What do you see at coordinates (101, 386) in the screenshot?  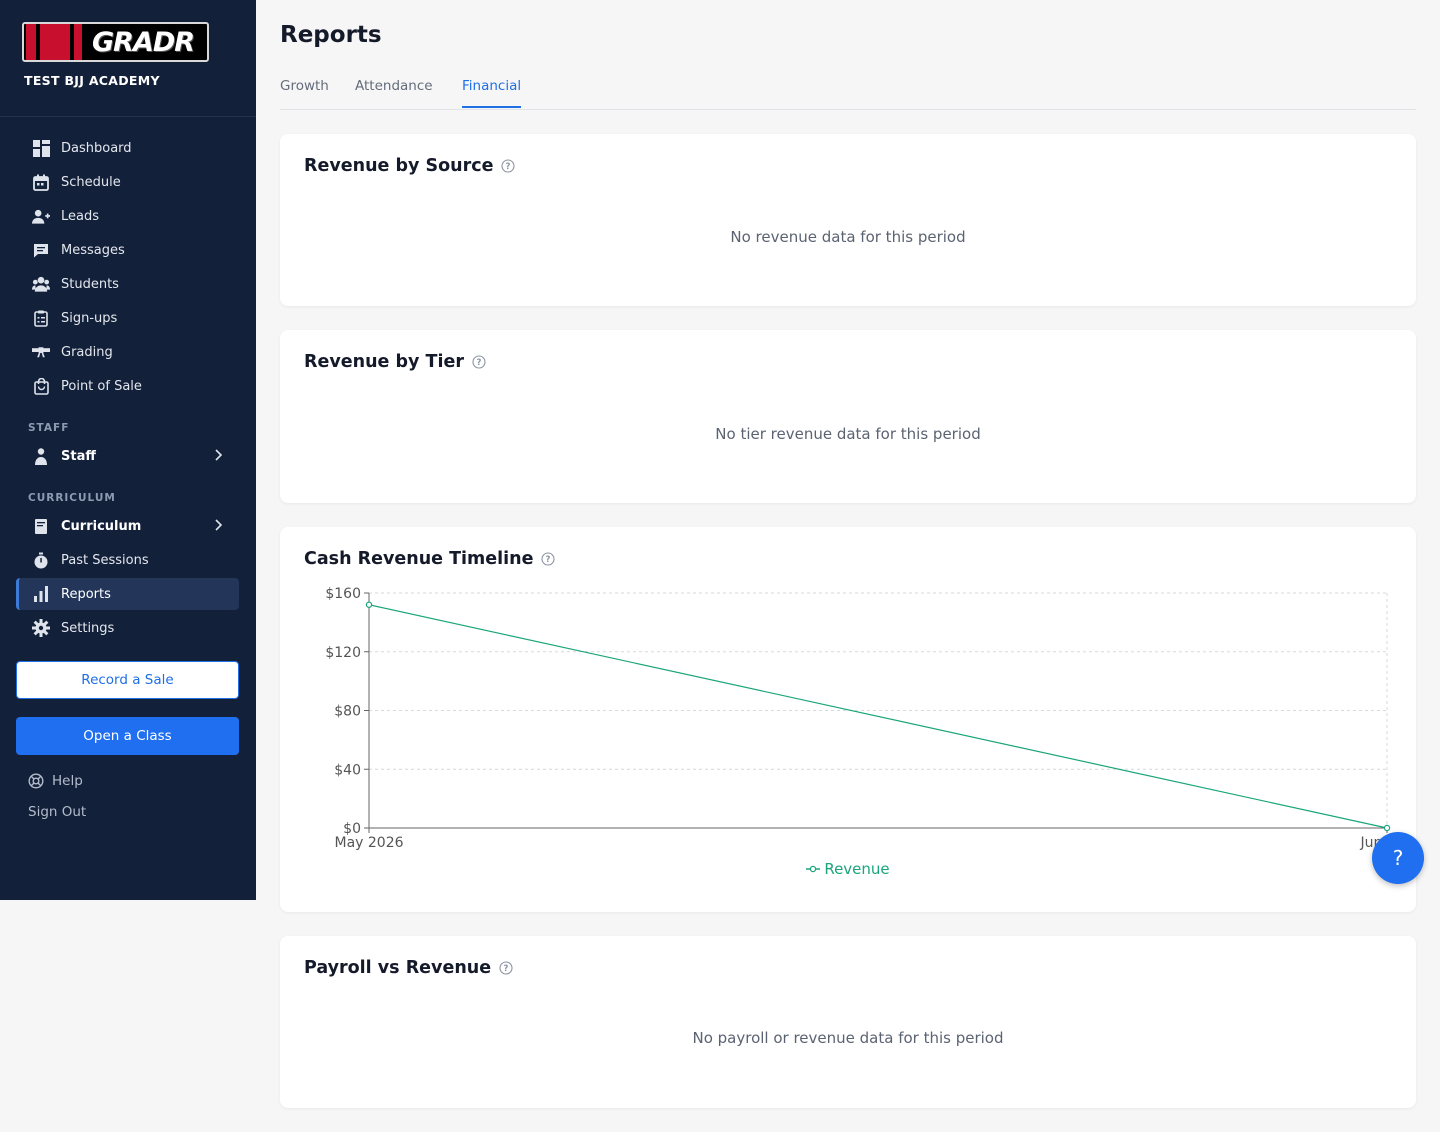 I see `sidebar-item-label: Point of Sale` at bounding box center [101, 386].